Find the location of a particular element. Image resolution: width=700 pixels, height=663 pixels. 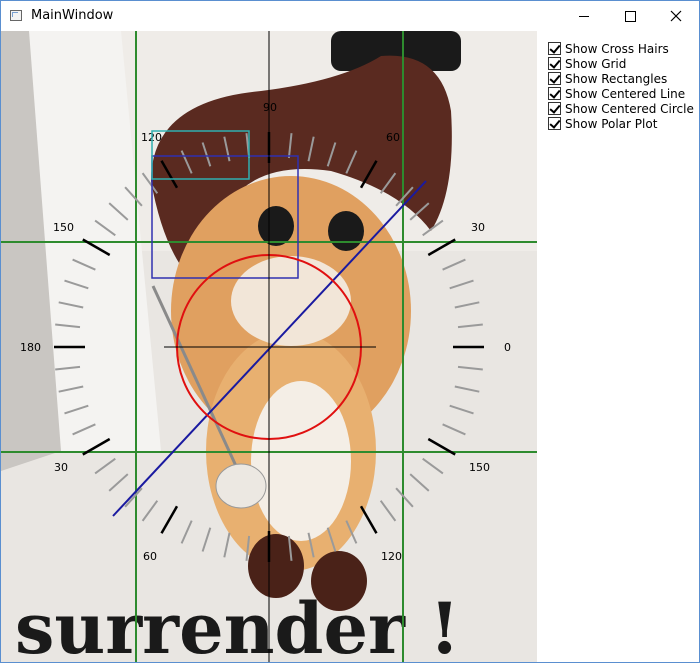

maximize-button is located at coordinates (630, 16).